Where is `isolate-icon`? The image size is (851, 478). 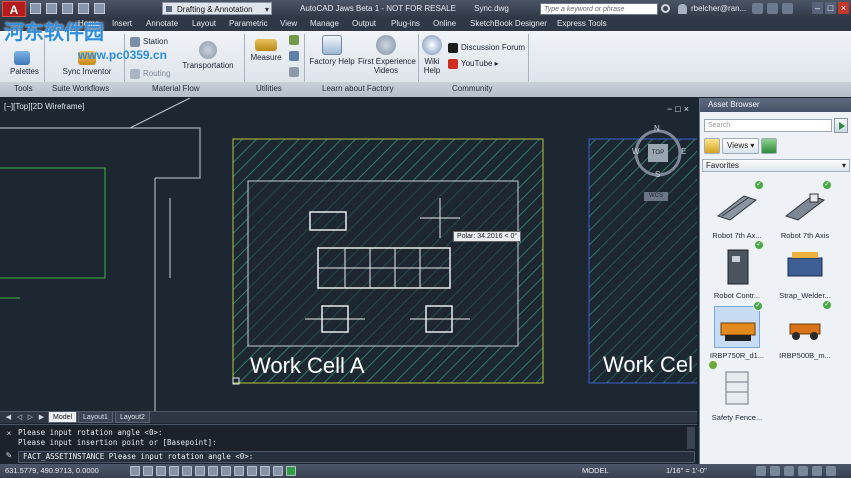
isolate-icon is located at coordinates (803, 471).